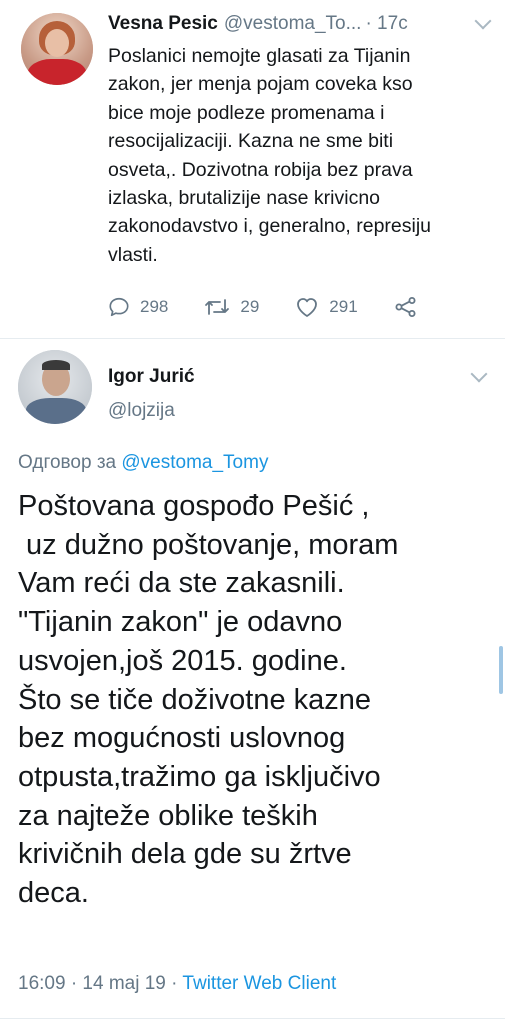 Image resolution: width=505 pixels, height=1024 pixels. What do you see at coordinates (386, 24) in the screenshot?
I see `tweet-timestamp: · 17c` at bounding box center [386, 24].